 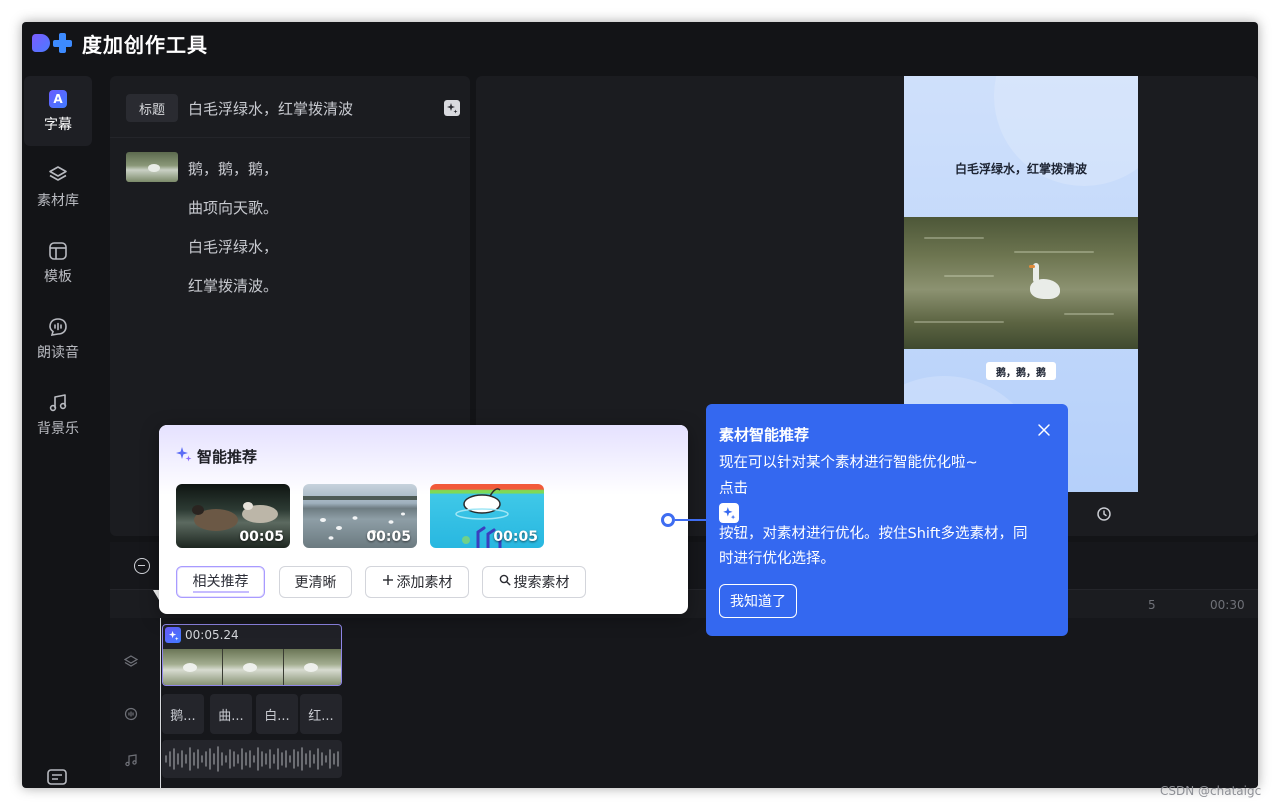 What do you see at coordinates (58, 175) in the screenshot?
I see `layers-icon` at bounding box center [58, 175].